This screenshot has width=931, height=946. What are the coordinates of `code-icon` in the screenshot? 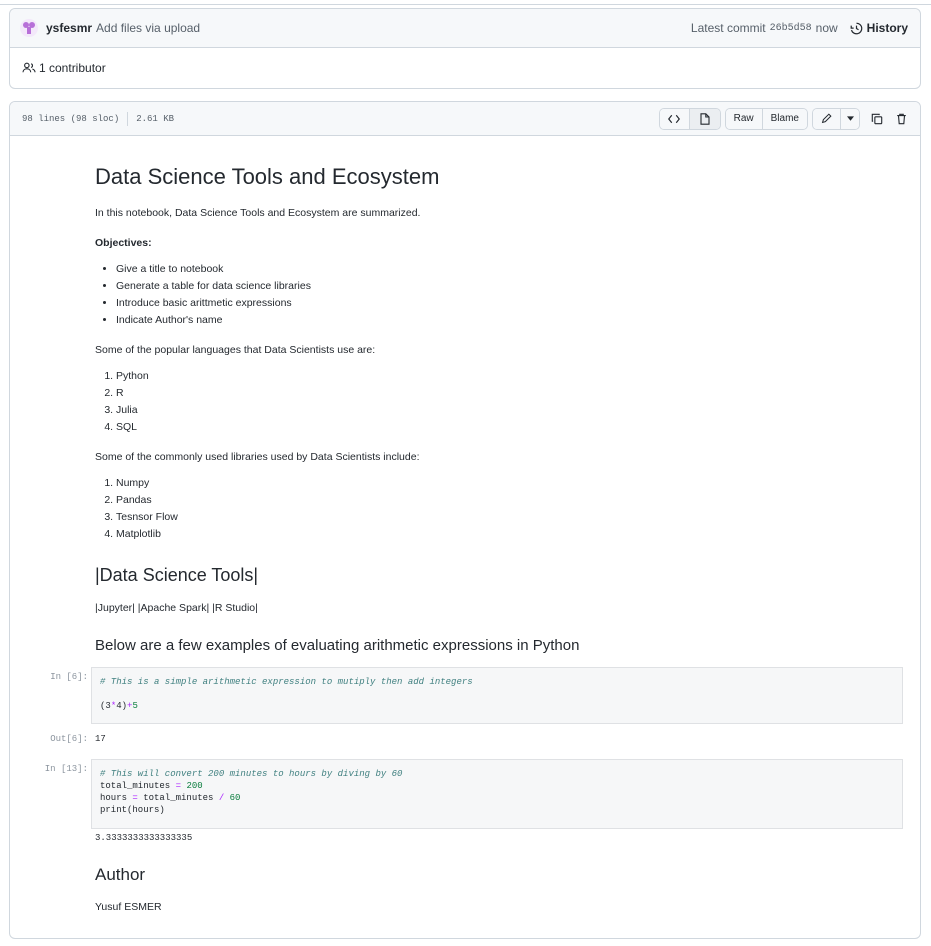 It's located at (674, 118).